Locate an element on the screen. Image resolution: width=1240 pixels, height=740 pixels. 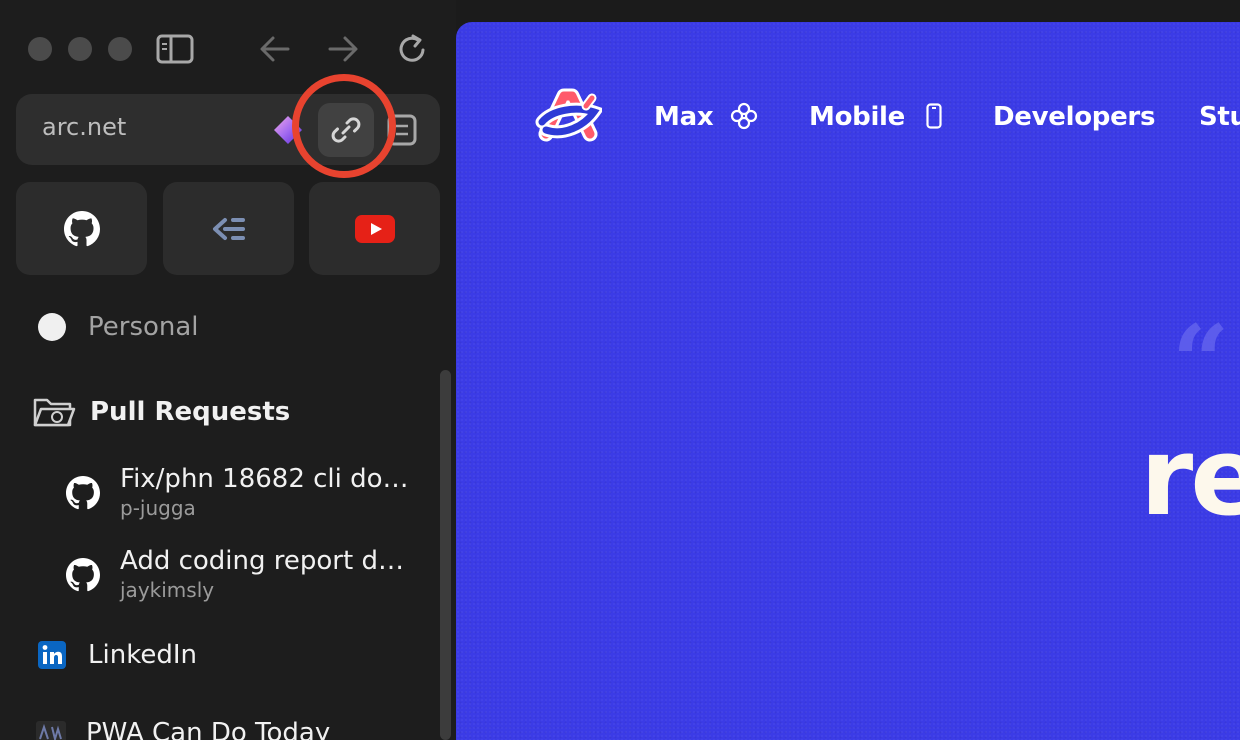
tab-item: Add coding report d… jaykimsly is located at coordinates (236, 573).